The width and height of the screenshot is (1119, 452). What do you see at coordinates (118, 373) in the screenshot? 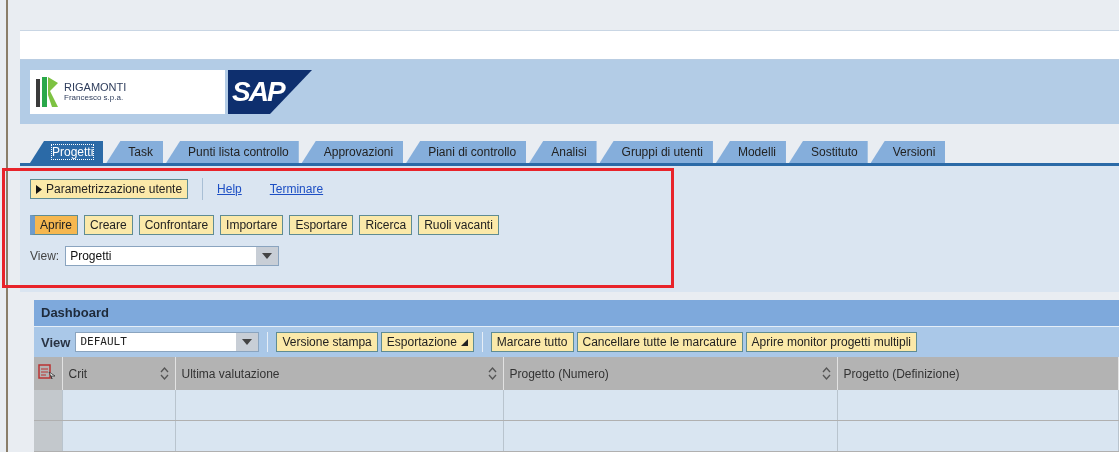
I see `column-header: Crit` at bounding box center [118, 373].